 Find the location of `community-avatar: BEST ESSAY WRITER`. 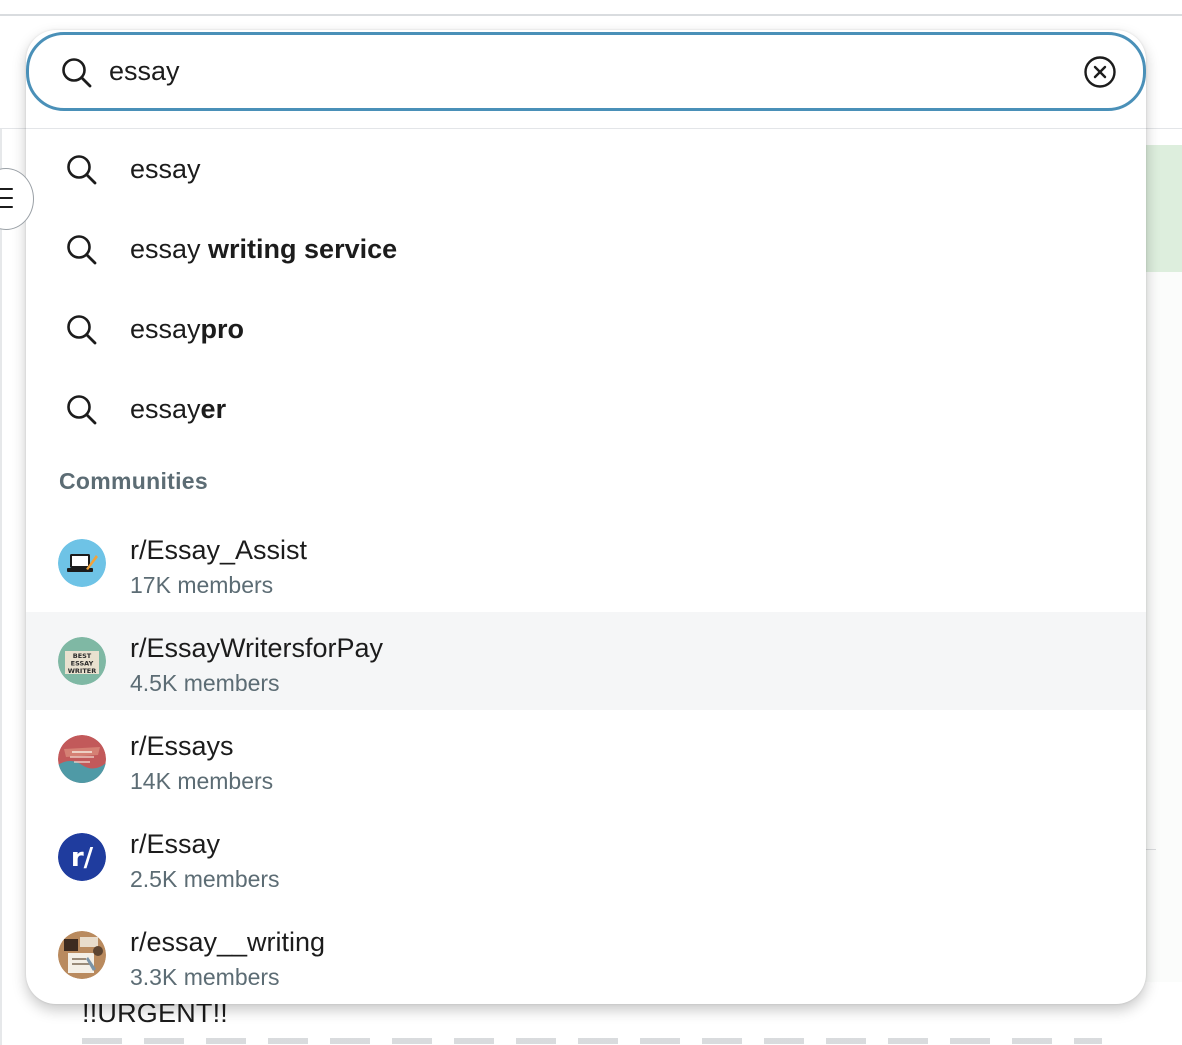

community-avatar: BEST ESSAY WRITER is located at coordinates (82, 661).